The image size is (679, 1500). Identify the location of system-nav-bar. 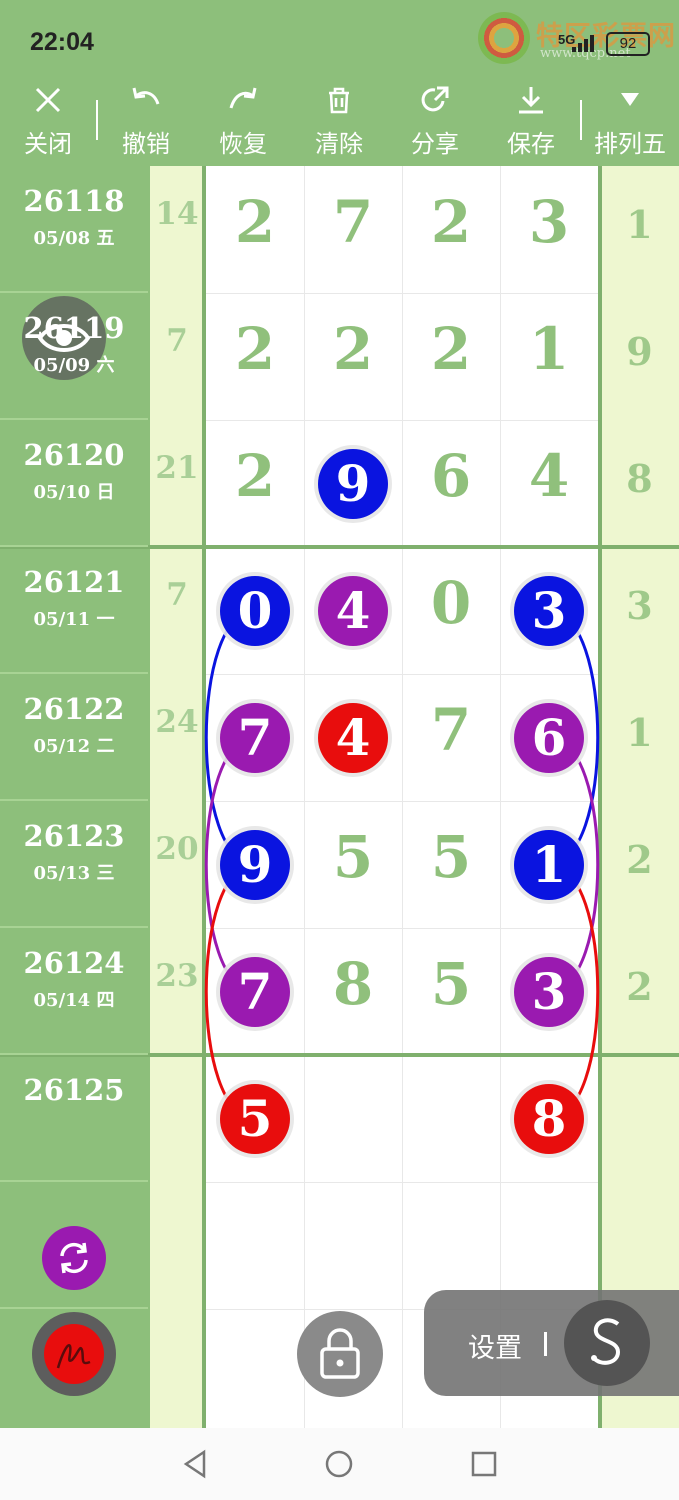
(339, 1464).